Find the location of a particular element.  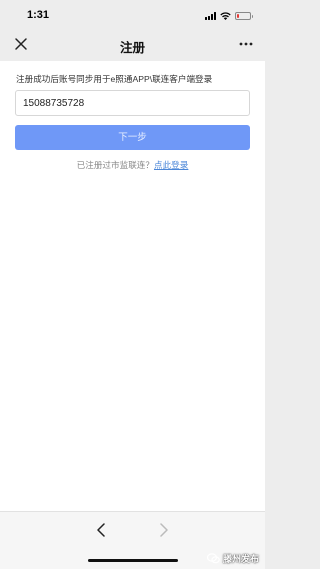

wechat-icon is located at coordinates (213, 558).